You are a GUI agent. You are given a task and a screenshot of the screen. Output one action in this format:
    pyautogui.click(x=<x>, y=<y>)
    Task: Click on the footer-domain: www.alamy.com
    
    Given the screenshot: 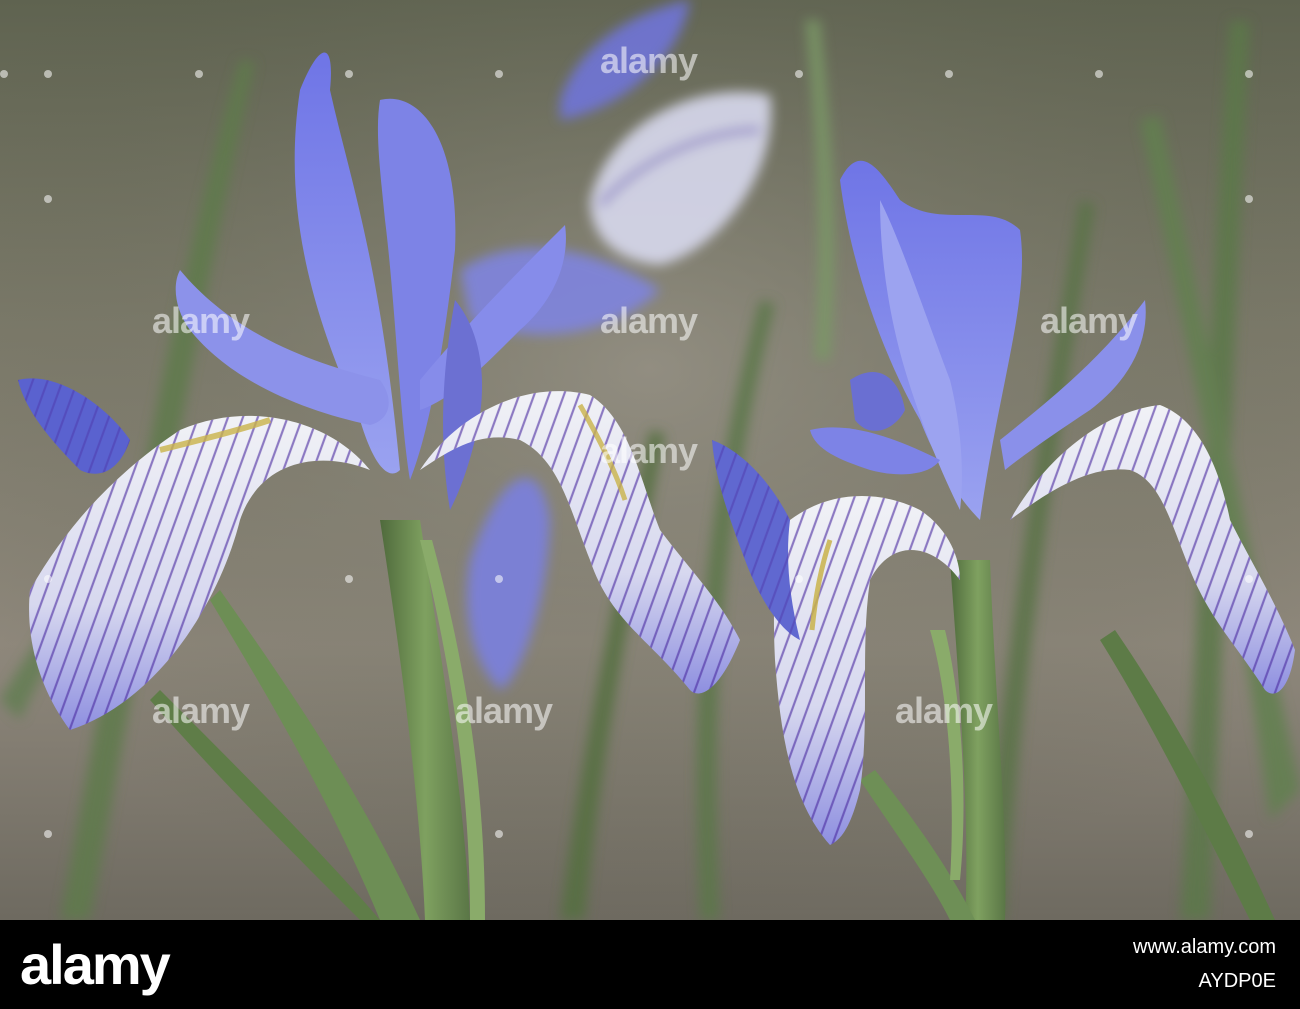 What is the action you would take?
    pyautogui.click(x=1204, y=947)
    